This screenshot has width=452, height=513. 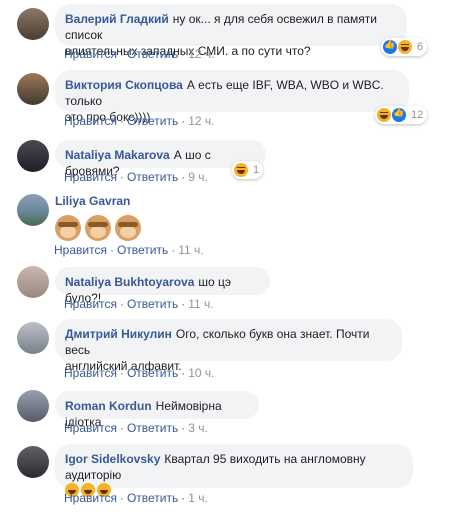 I want to click on emoji-row, so click(x=130, y=230).